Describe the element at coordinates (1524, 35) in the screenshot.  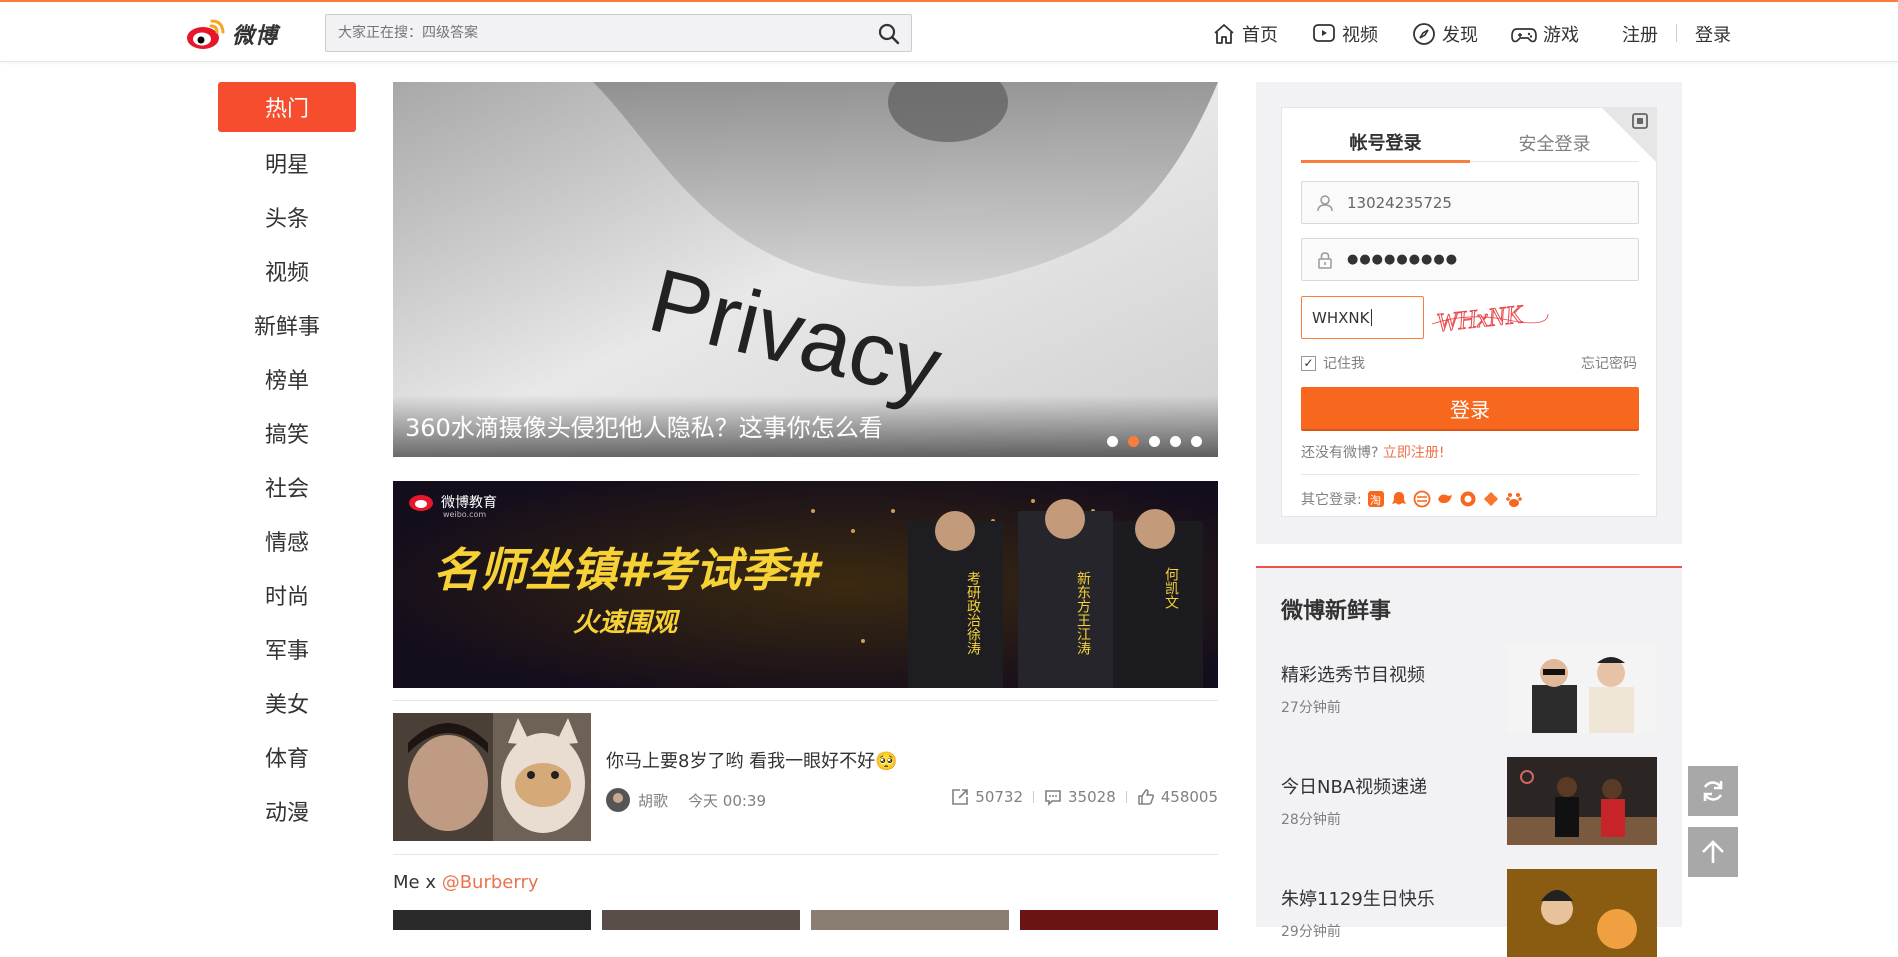
I see `gamepad-icon` at that location.